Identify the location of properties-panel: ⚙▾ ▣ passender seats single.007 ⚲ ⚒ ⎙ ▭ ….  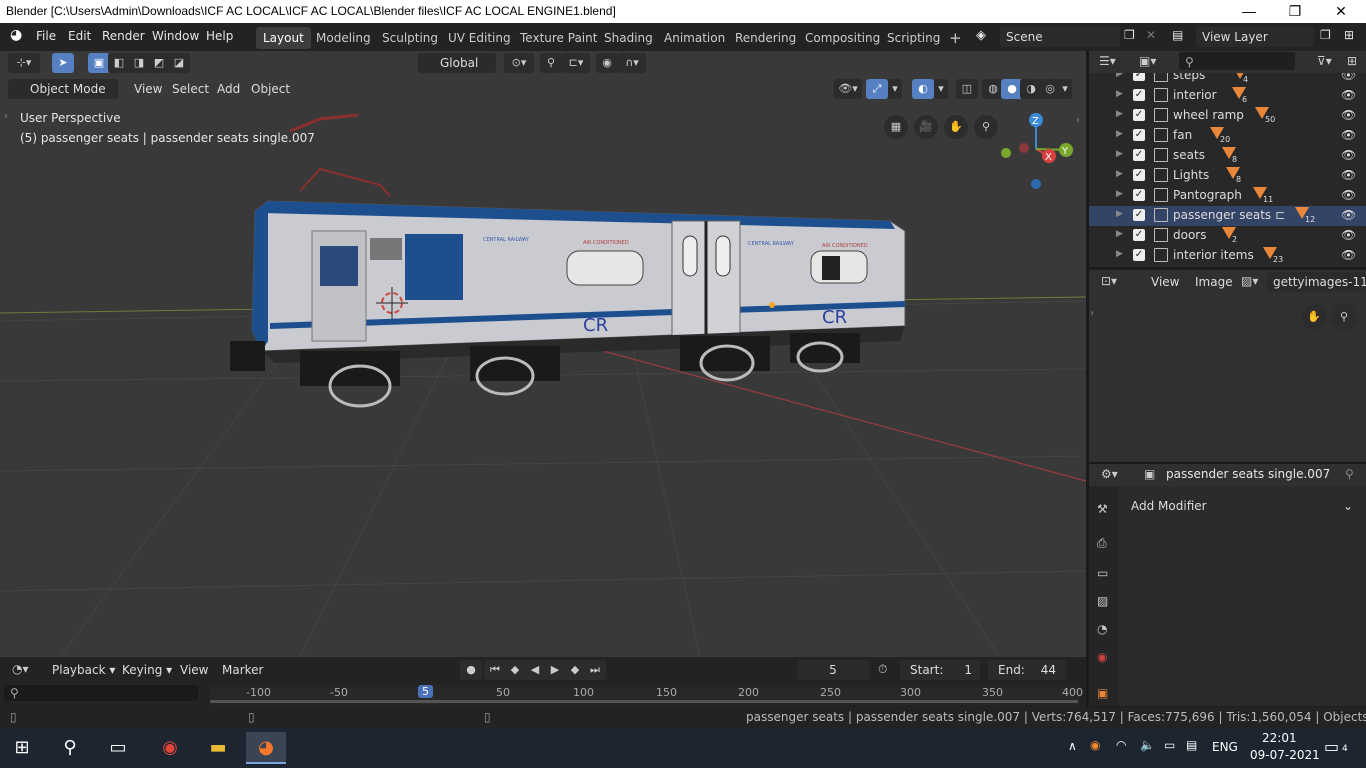
(1227, 585).